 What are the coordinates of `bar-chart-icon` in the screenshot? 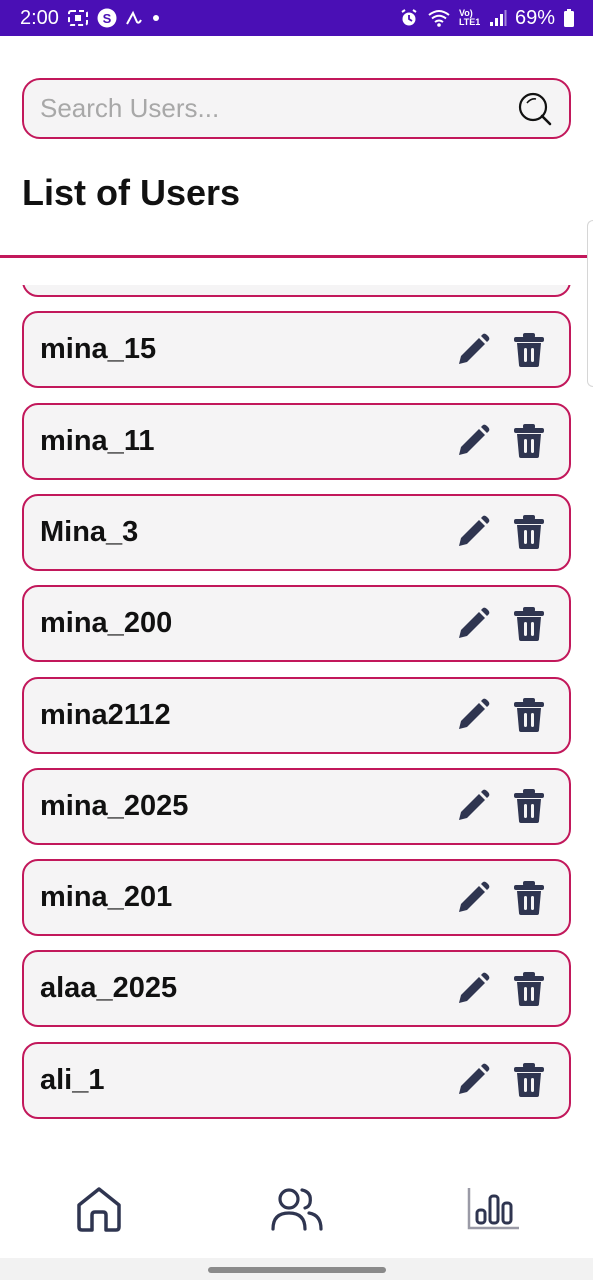 It's located at (494, 1211).